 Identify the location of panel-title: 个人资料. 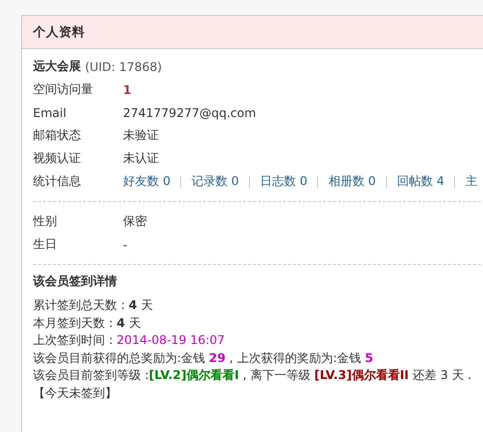
(252, 32).